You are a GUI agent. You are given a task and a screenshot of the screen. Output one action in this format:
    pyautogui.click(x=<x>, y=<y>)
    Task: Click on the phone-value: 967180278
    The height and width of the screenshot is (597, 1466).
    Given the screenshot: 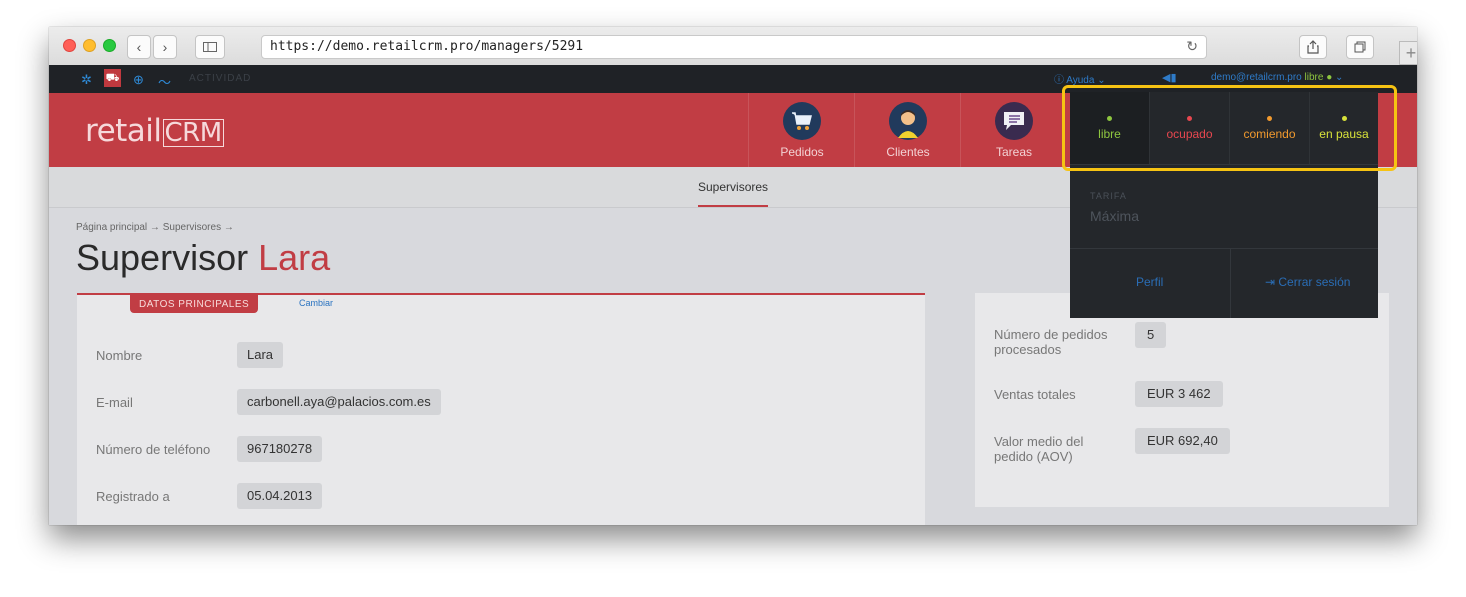 What is the action you would take?
    pyautogui.click(x=280, y=449)
    